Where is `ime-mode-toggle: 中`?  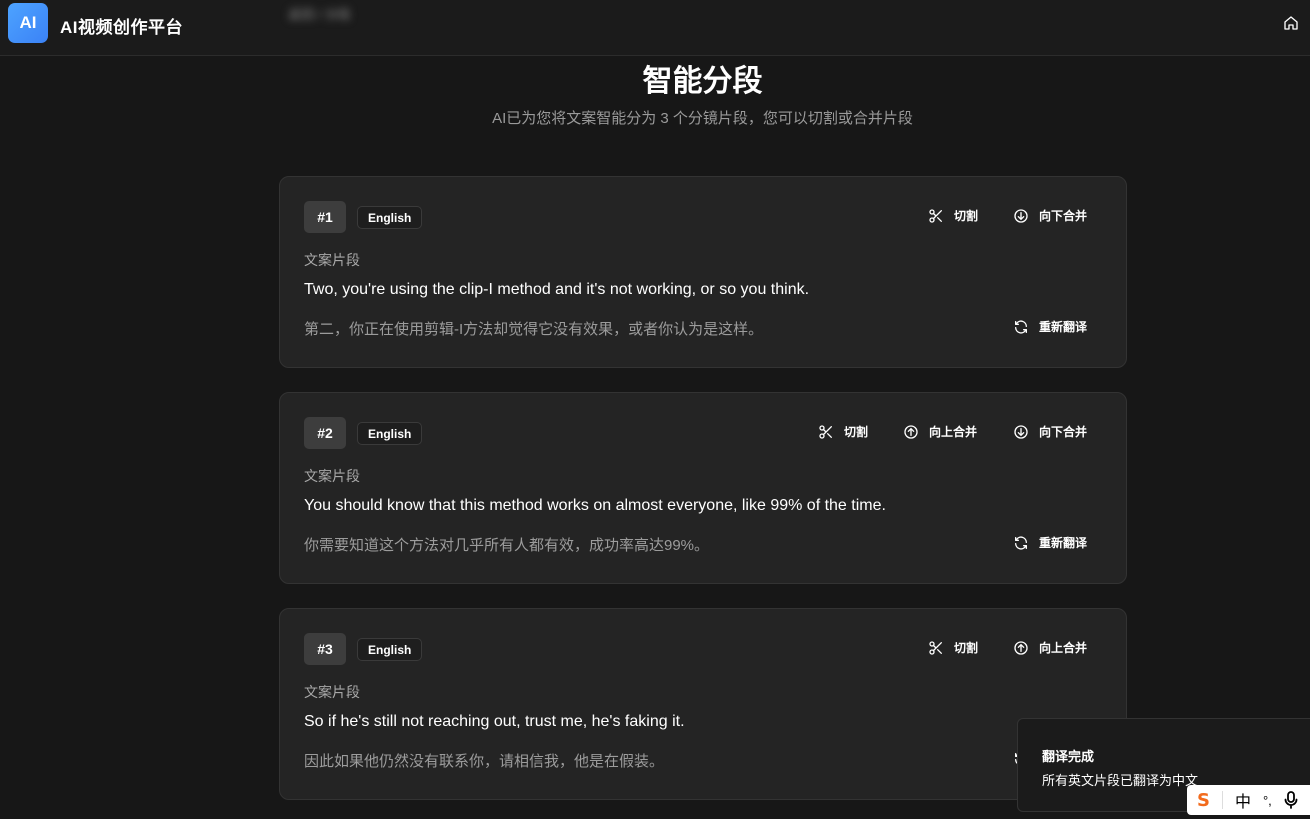
ime-mode-toggle: 中 is located at coordinates (1243, 800).